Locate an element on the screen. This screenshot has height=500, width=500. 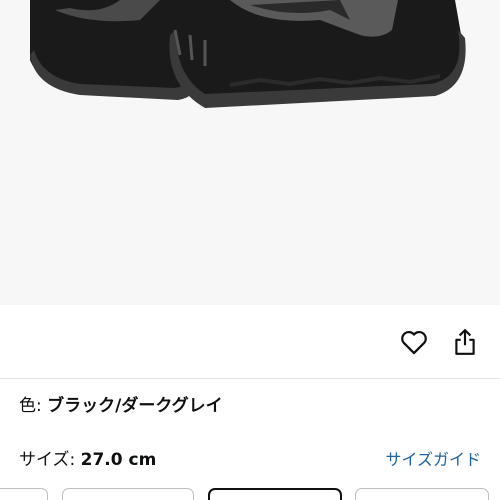
color-value: ブラック/ダークグレイ is located at coordinates (135, 406).